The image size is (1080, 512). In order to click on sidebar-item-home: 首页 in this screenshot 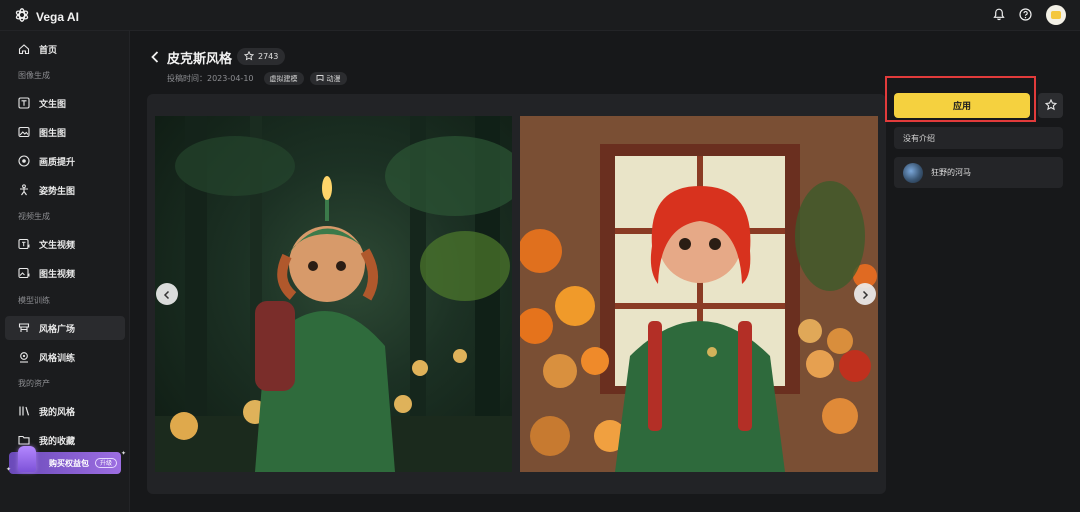, I will do `click(65, 49)`.